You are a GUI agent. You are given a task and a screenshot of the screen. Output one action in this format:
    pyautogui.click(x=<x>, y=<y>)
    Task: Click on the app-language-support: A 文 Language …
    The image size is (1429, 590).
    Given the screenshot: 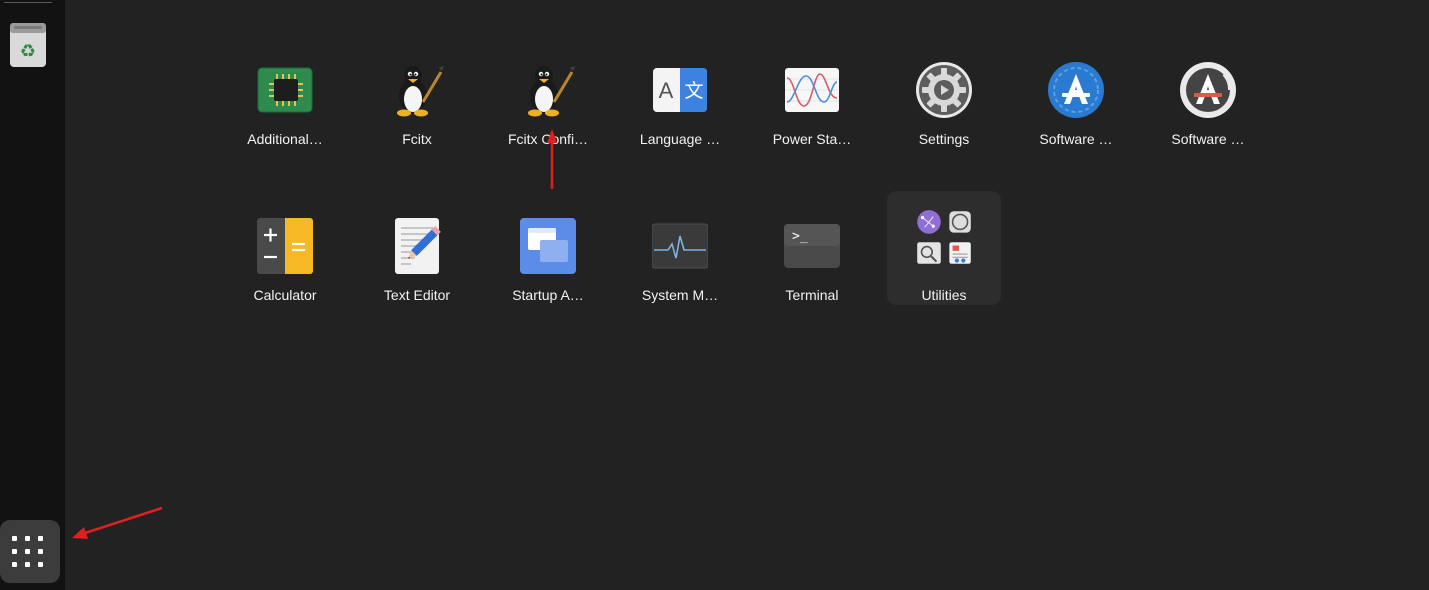 What is the action you would take?
    pyautogui.click(x=680, y=92)
    